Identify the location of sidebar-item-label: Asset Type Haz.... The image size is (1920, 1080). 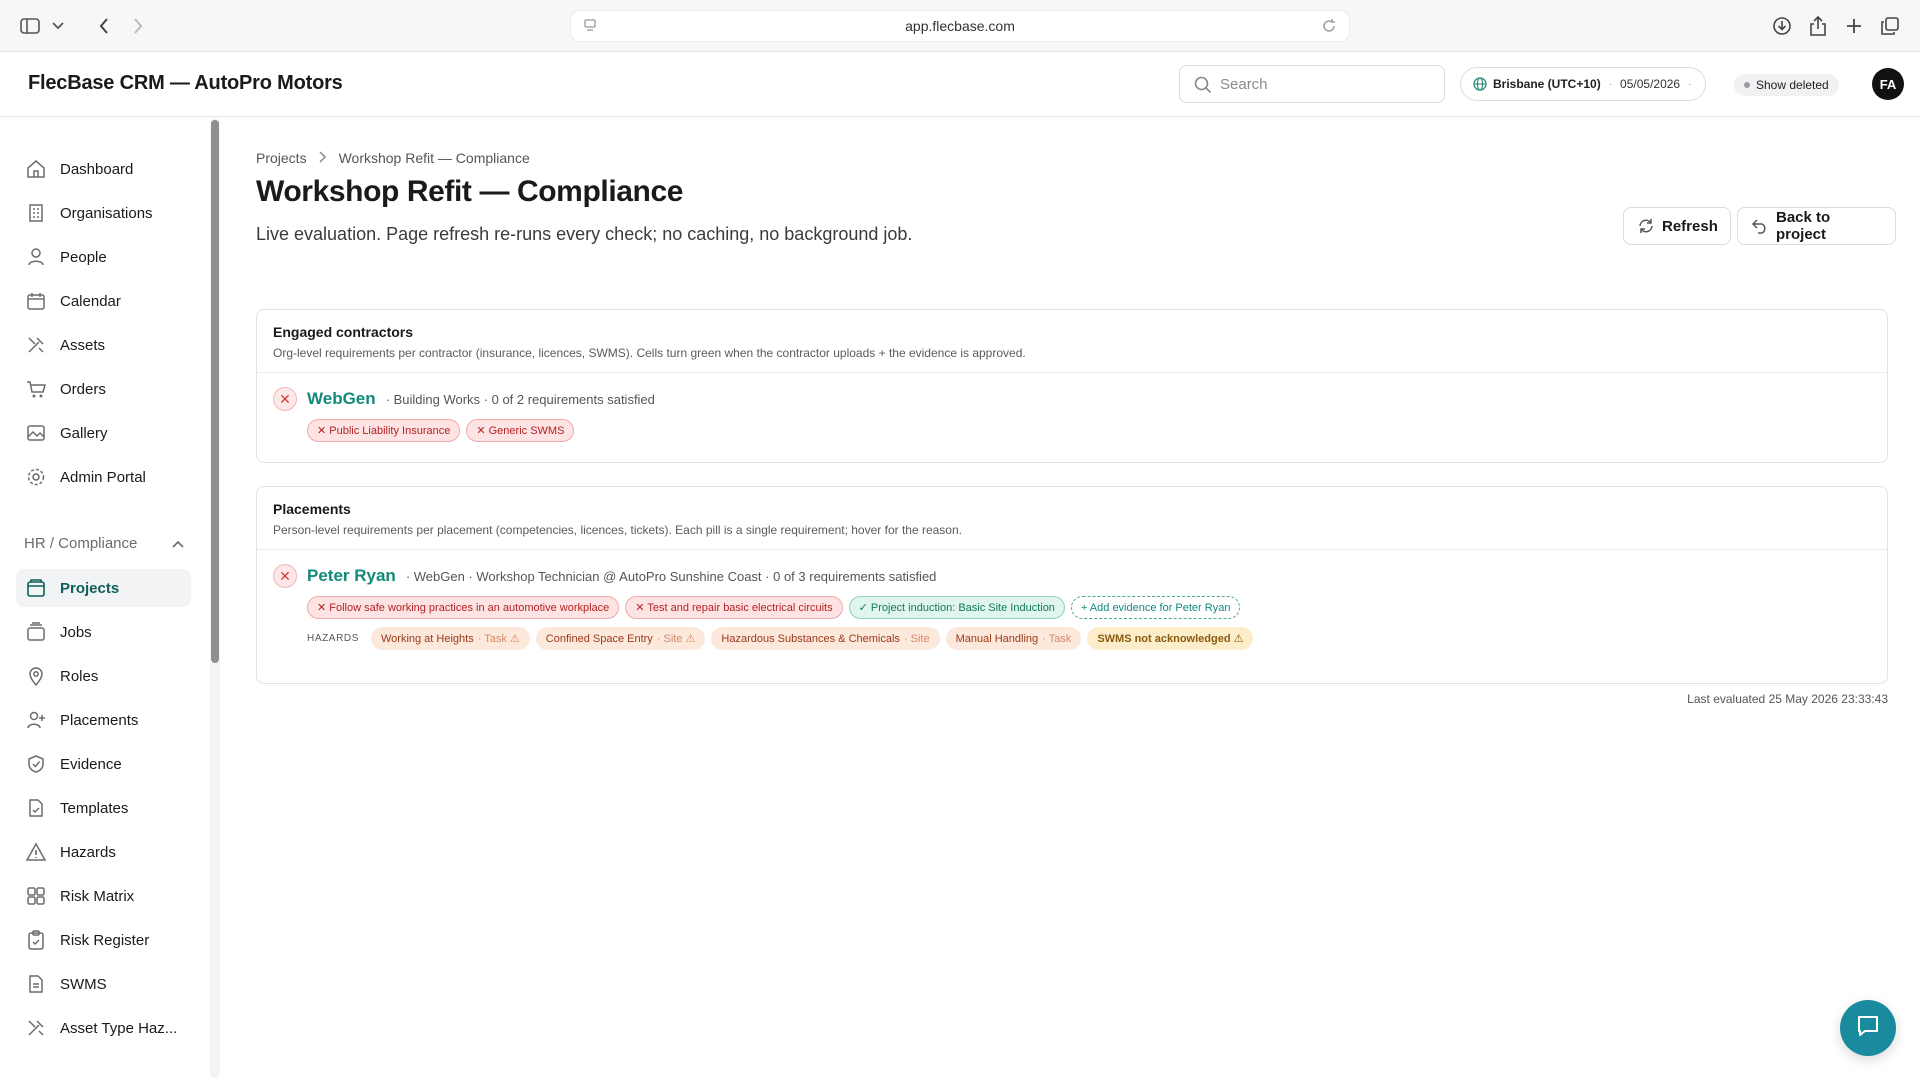
(119, 1028).